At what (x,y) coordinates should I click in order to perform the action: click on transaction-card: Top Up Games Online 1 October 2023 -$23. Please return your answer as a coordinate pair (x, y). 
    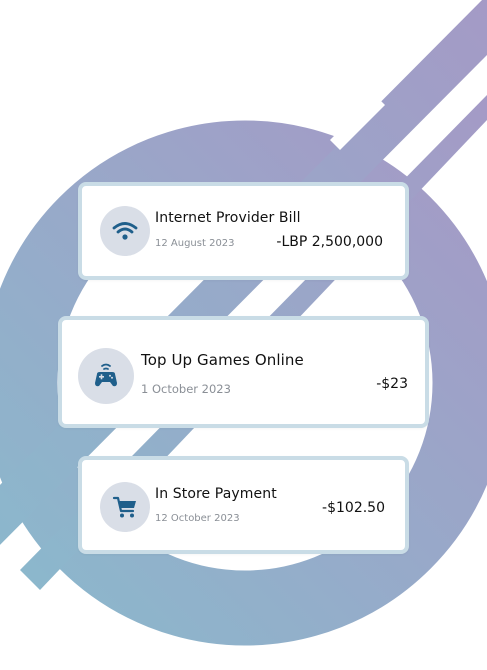
    Looking at the image, I should click on (243, 372).